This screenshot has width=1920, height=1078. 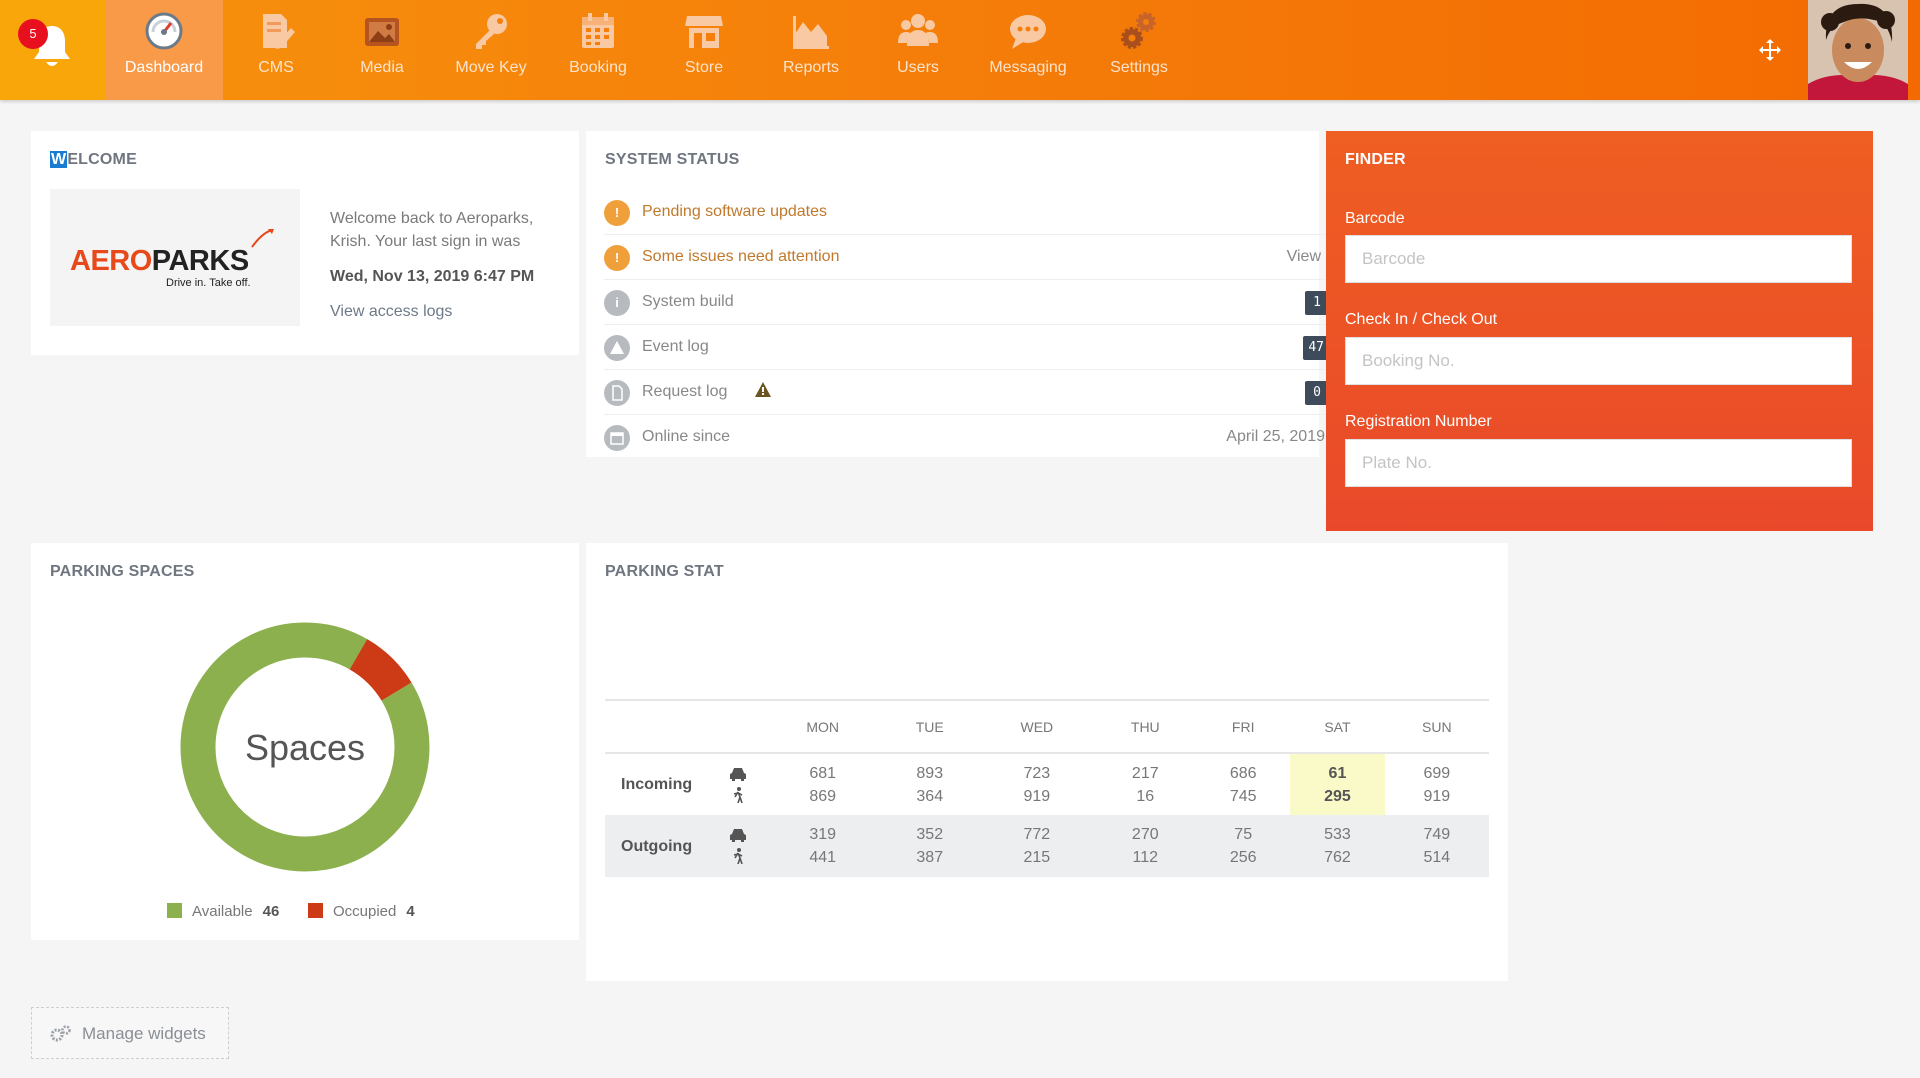 I want to click on status-row-pending-updates: ! Pending software updates, so click(x=966, y=212).